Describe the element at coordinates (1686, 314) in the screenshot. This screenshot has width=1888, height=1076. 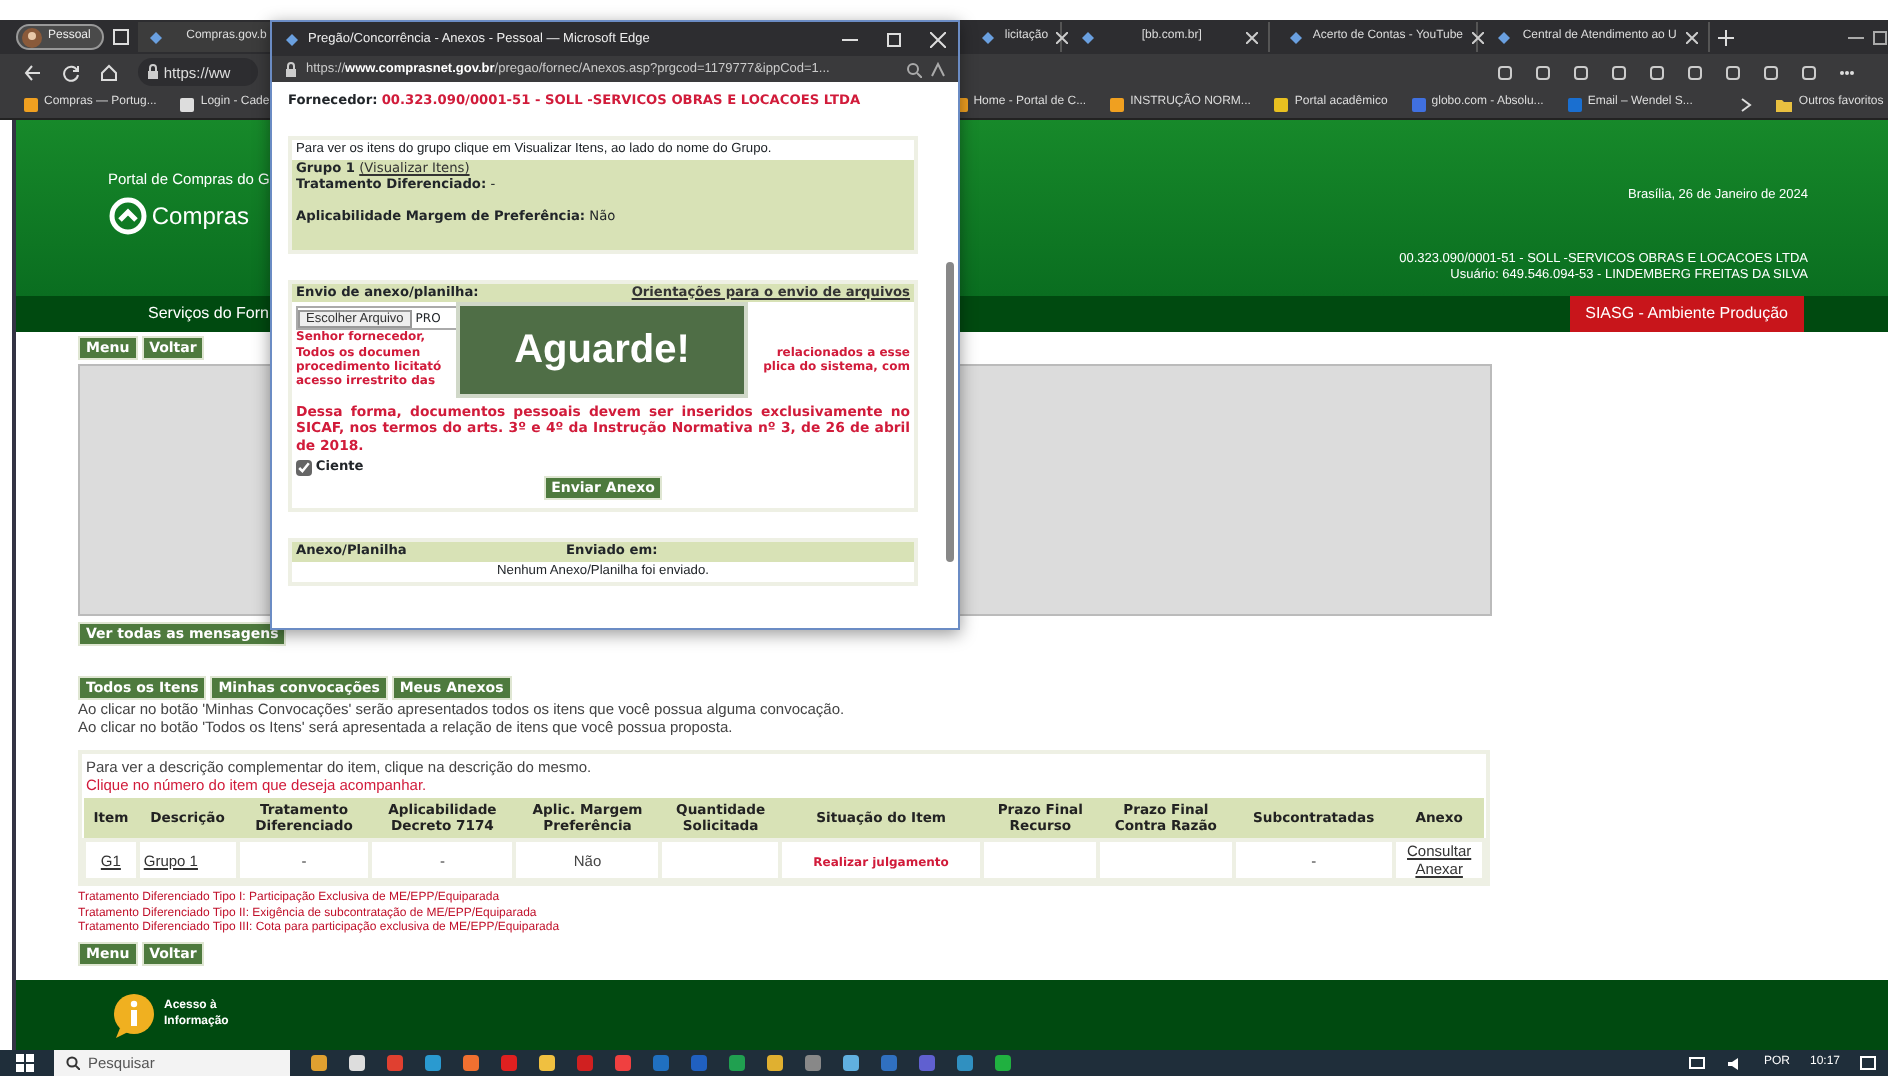
I see `environment-badge: SIASG - Ambiente Produção` at that location.